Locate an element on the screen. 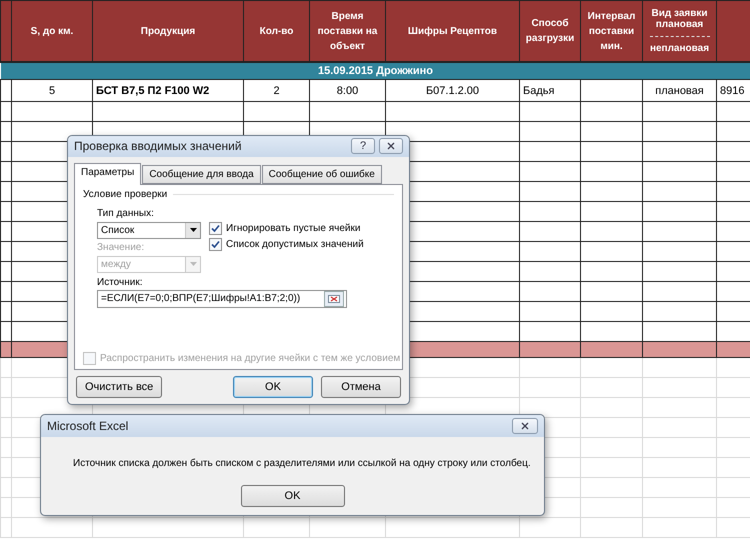 The height and width of the screenshot is (546, 750). table-cell: 8:00 is located at coordinates (348, 91).